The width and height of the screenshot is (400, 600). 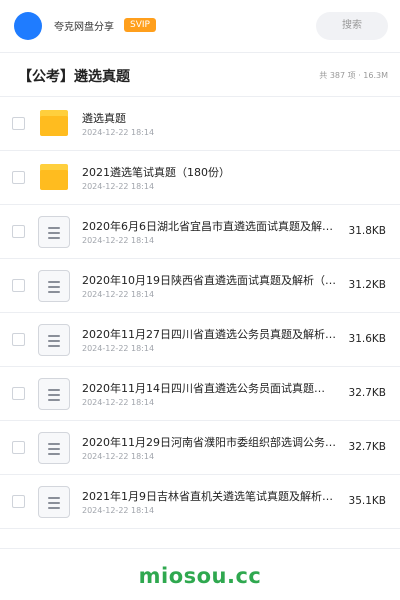 What do you see at coordinates (200, 26) in the screenshot?
I see `share-header: 夸克网盘分享 SVIP 搜索` at bounding box center [200, 26].